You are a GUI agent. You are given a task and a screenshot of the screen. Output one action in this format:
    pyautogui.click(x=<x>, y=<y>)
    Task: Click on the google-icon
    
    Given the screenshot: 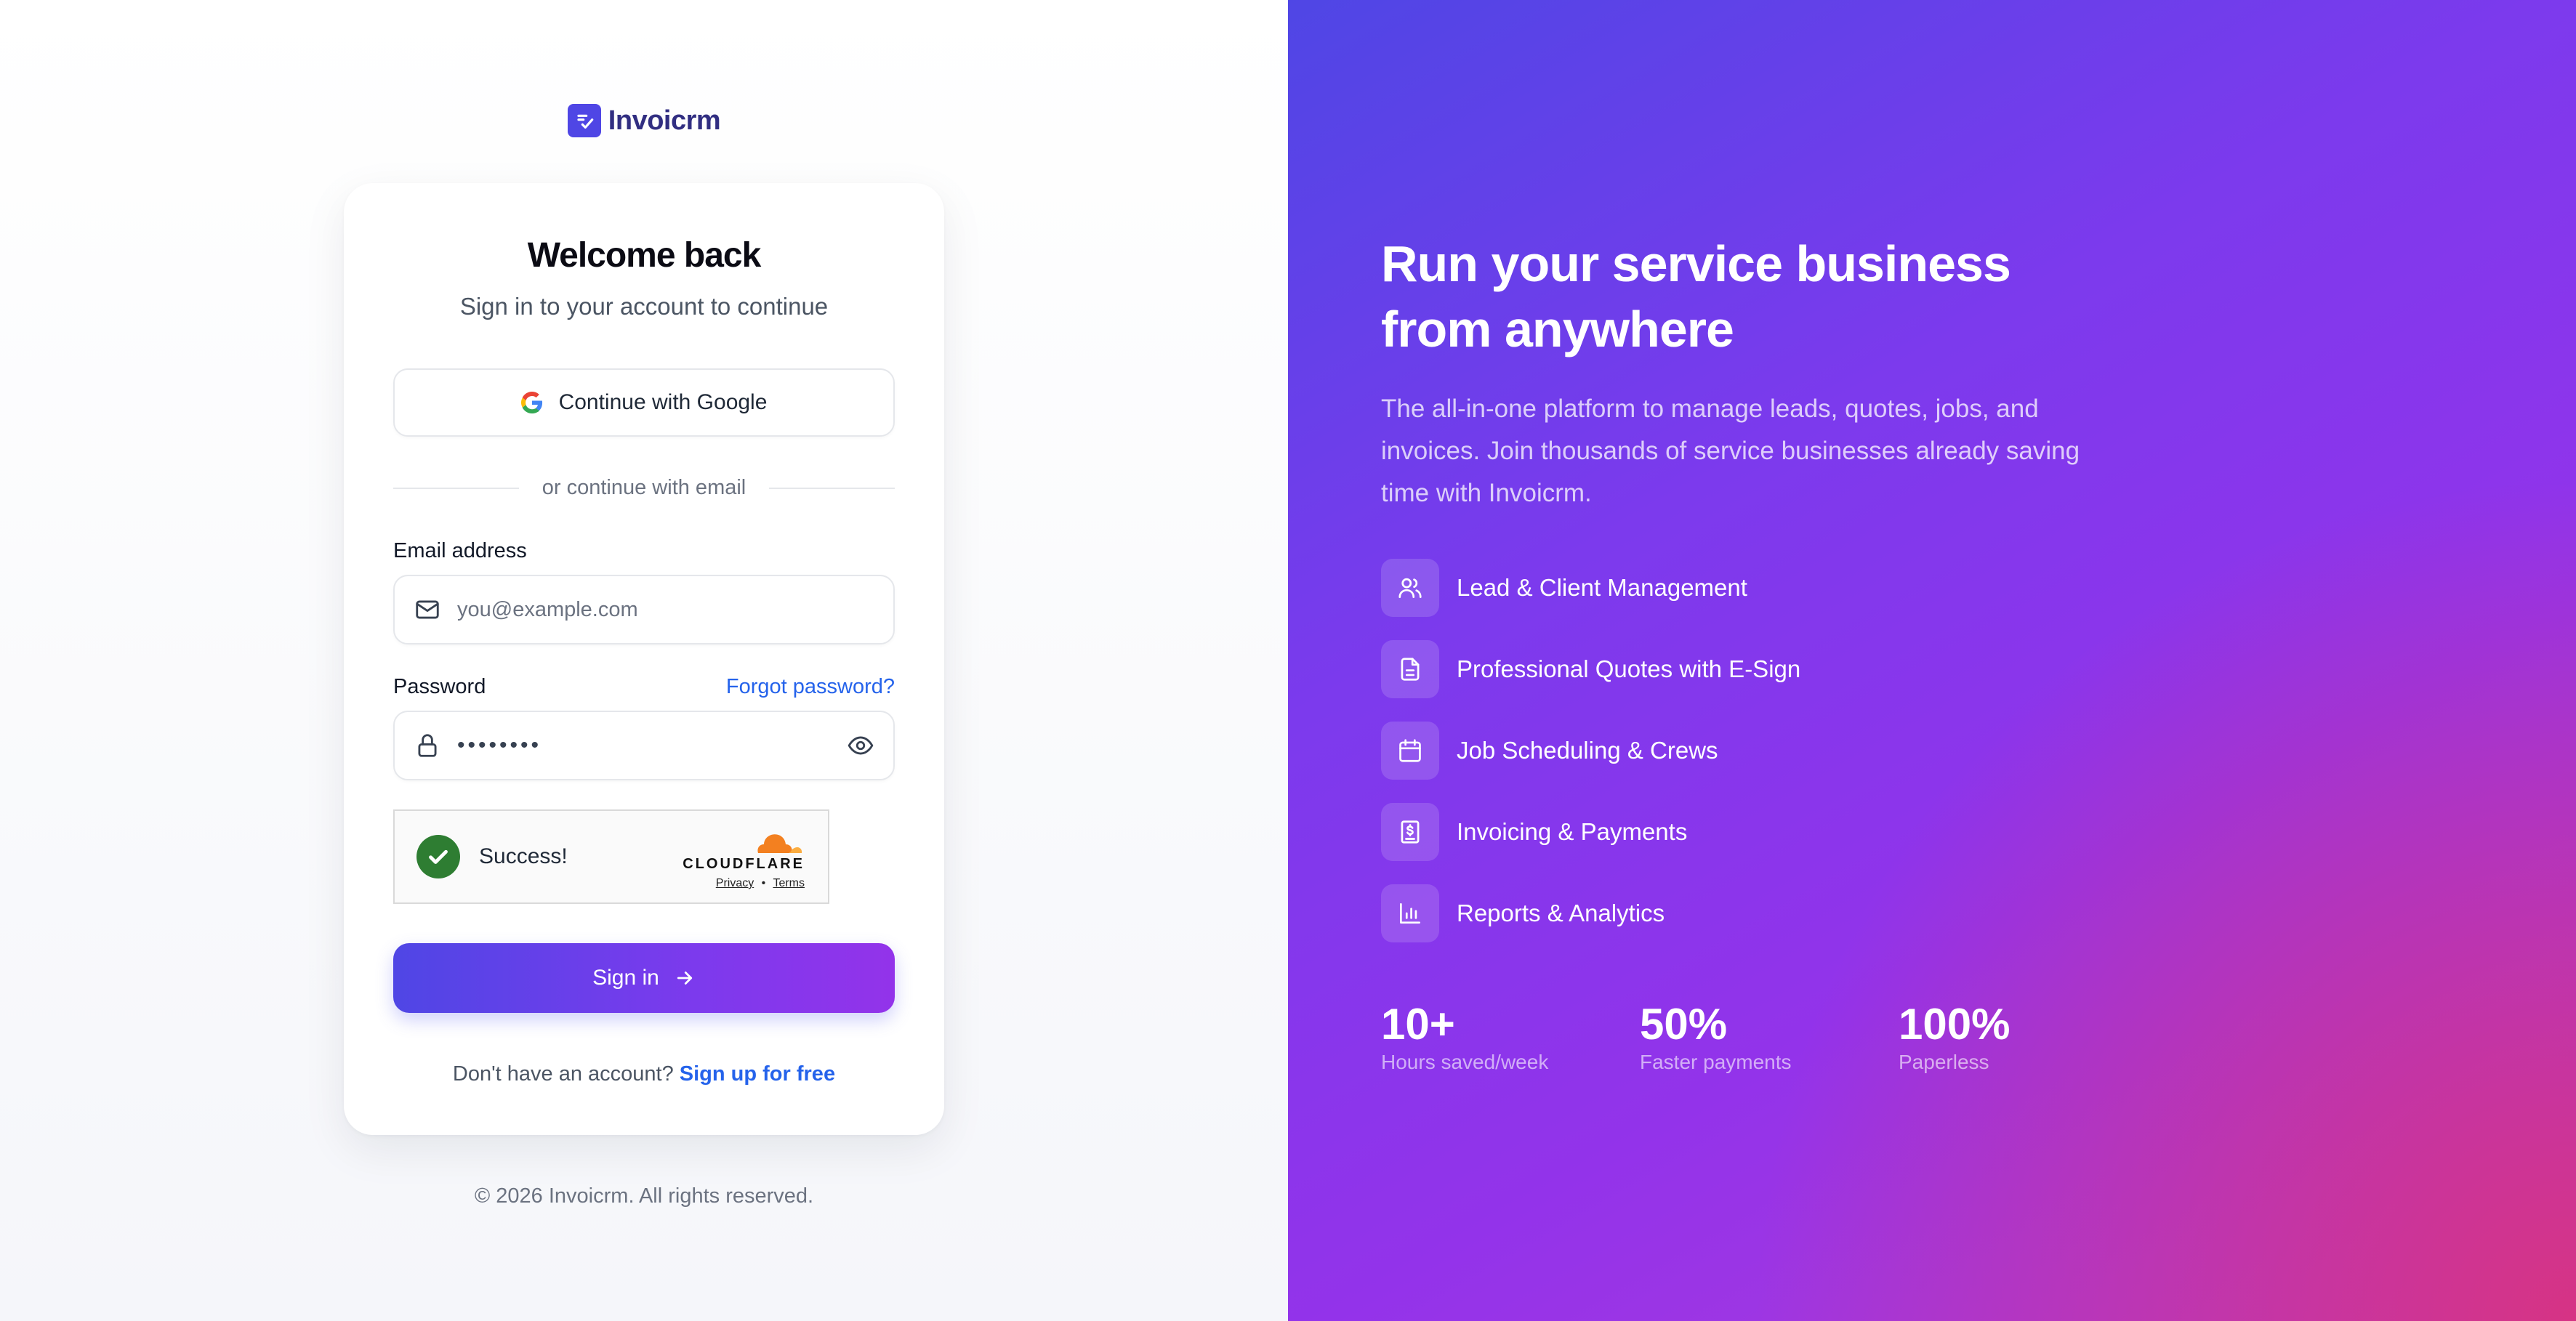 What is the action you would take?
    pyautogui.click(x=531, y=402)
    